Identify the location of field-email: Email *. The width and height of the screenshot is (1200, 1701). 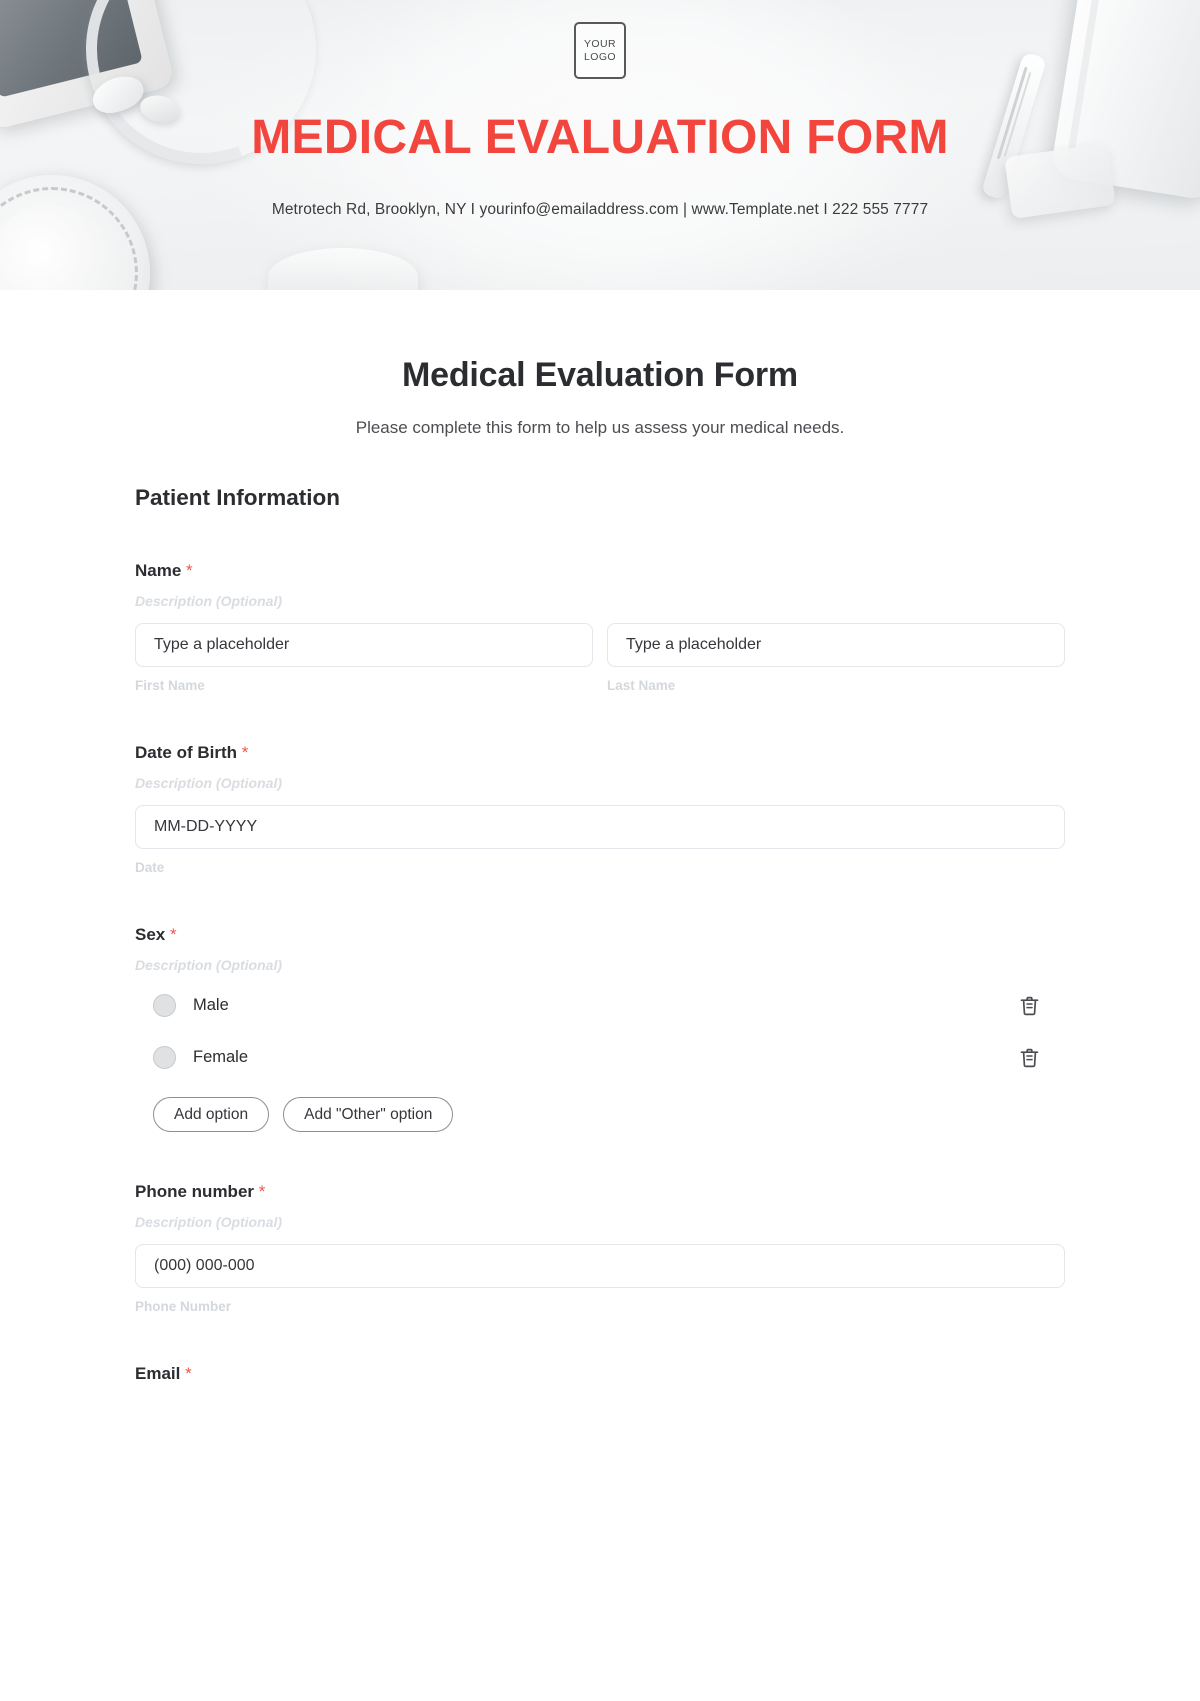
(600, 1374).